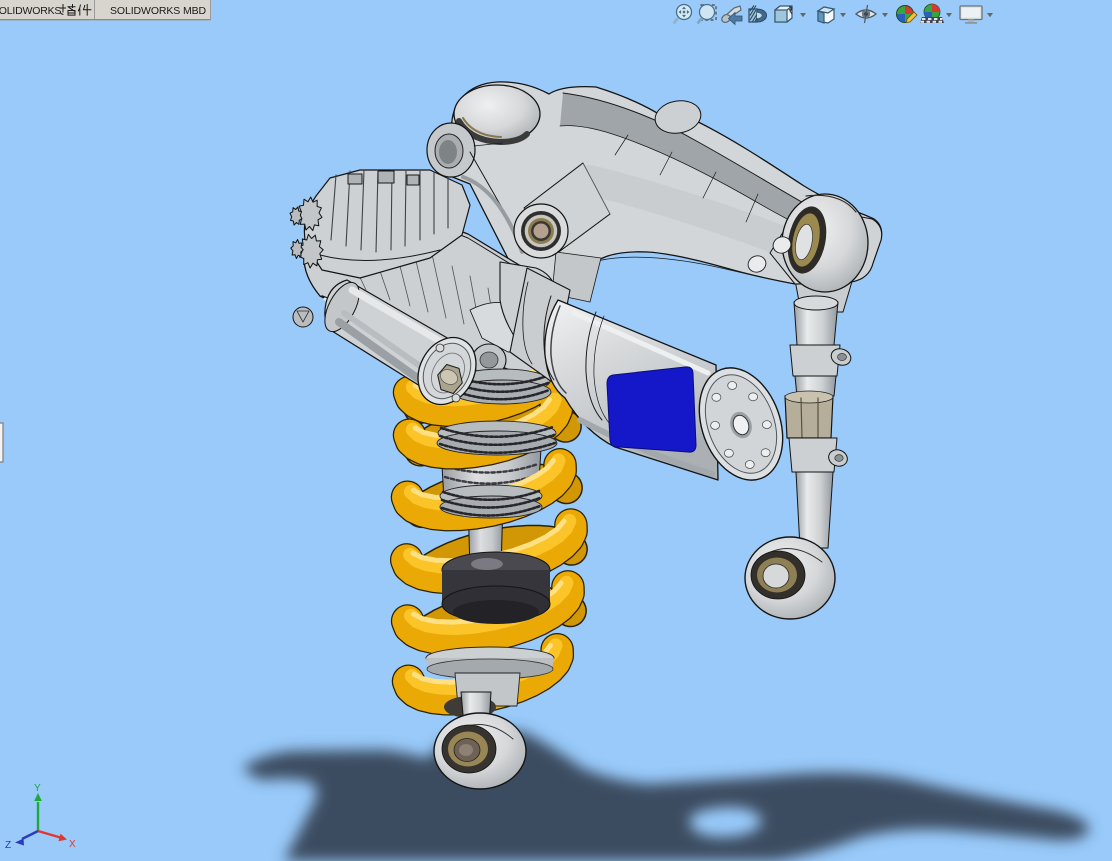 This screenshot has height=861, width=1112. Describe the element at coordinates (8, 845) in the screenshot. I see `svg-text: Z` at that location.